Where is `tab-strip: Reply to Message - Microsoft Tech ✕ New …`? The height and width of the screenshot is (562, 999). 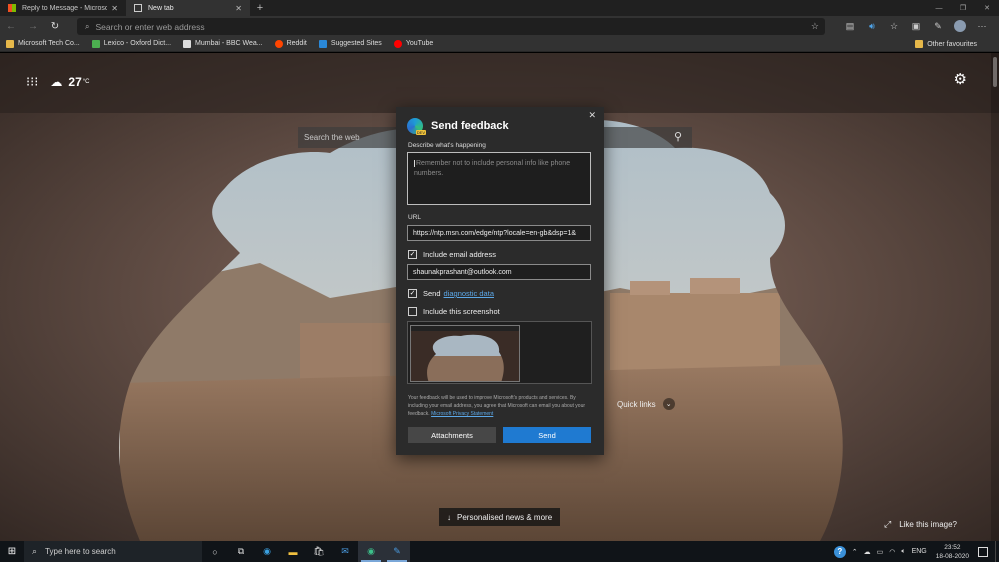 tab-strip: Reply to Message - Microsoft Tech ✕ New … is located at coordinates (499, 8).